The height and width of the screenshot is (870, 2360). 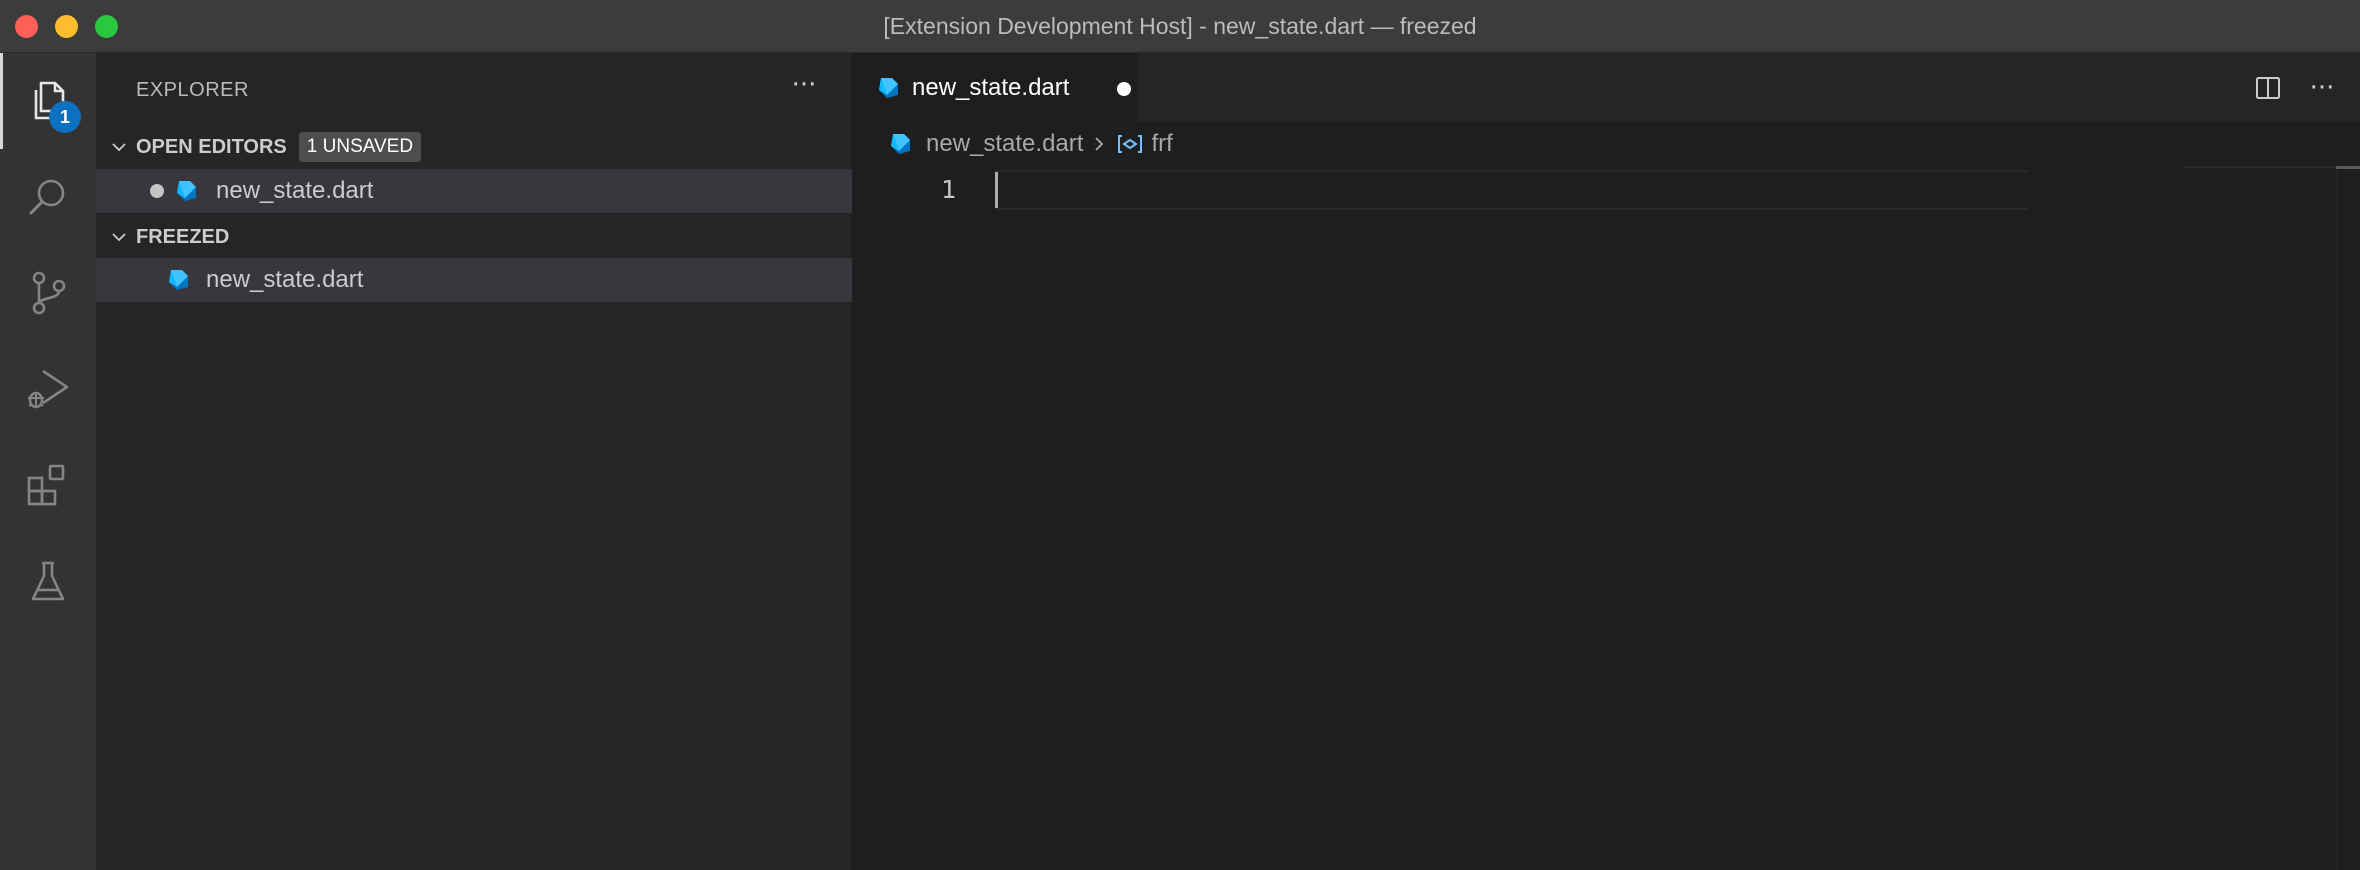 What do you see at coordinates (1511, 190) in the screenshot?
I see `current-line-highlight` at bounding box center [1511, 190].